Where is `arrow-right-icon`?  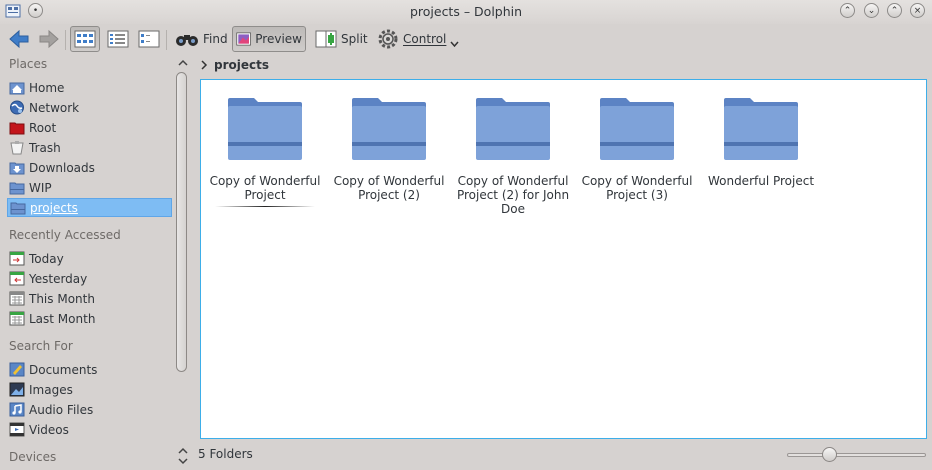 arrow-right-icon is located at coordinates (49, 39).